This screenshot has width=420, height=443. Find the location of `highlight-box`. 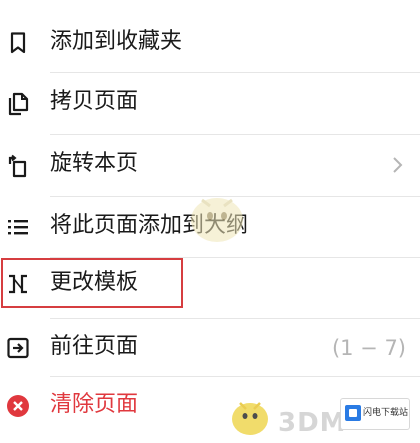

highlight-box is located at coordinates (92, 283).